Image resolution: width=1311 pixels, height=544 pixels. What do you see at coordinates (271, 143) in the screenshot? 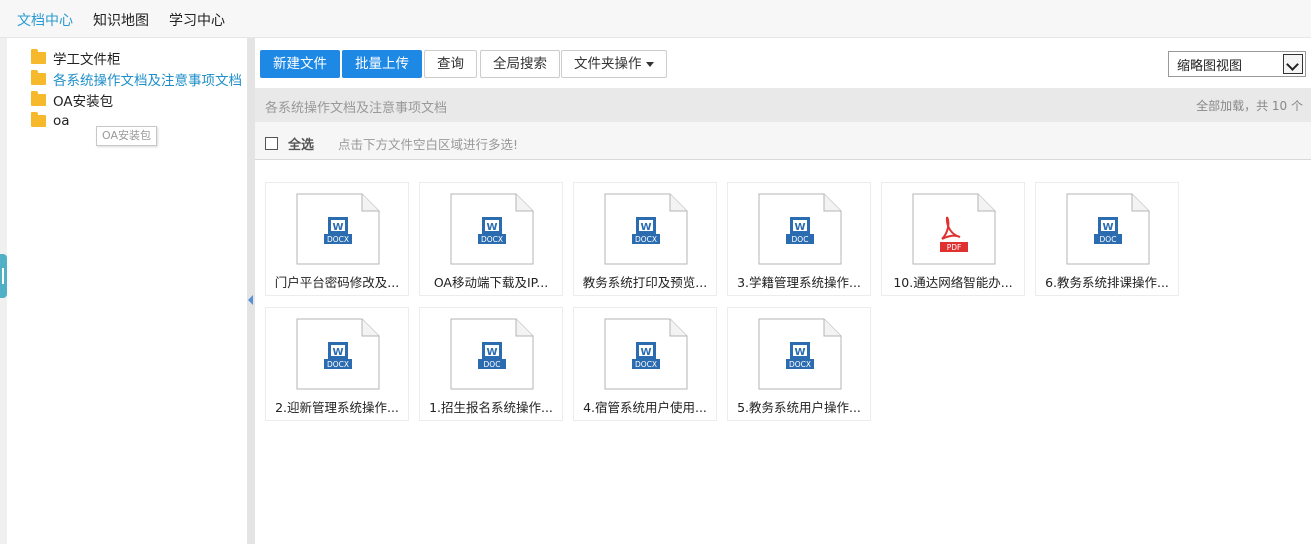
I see `select-all-checkbox` at bounding box center [271, 143].